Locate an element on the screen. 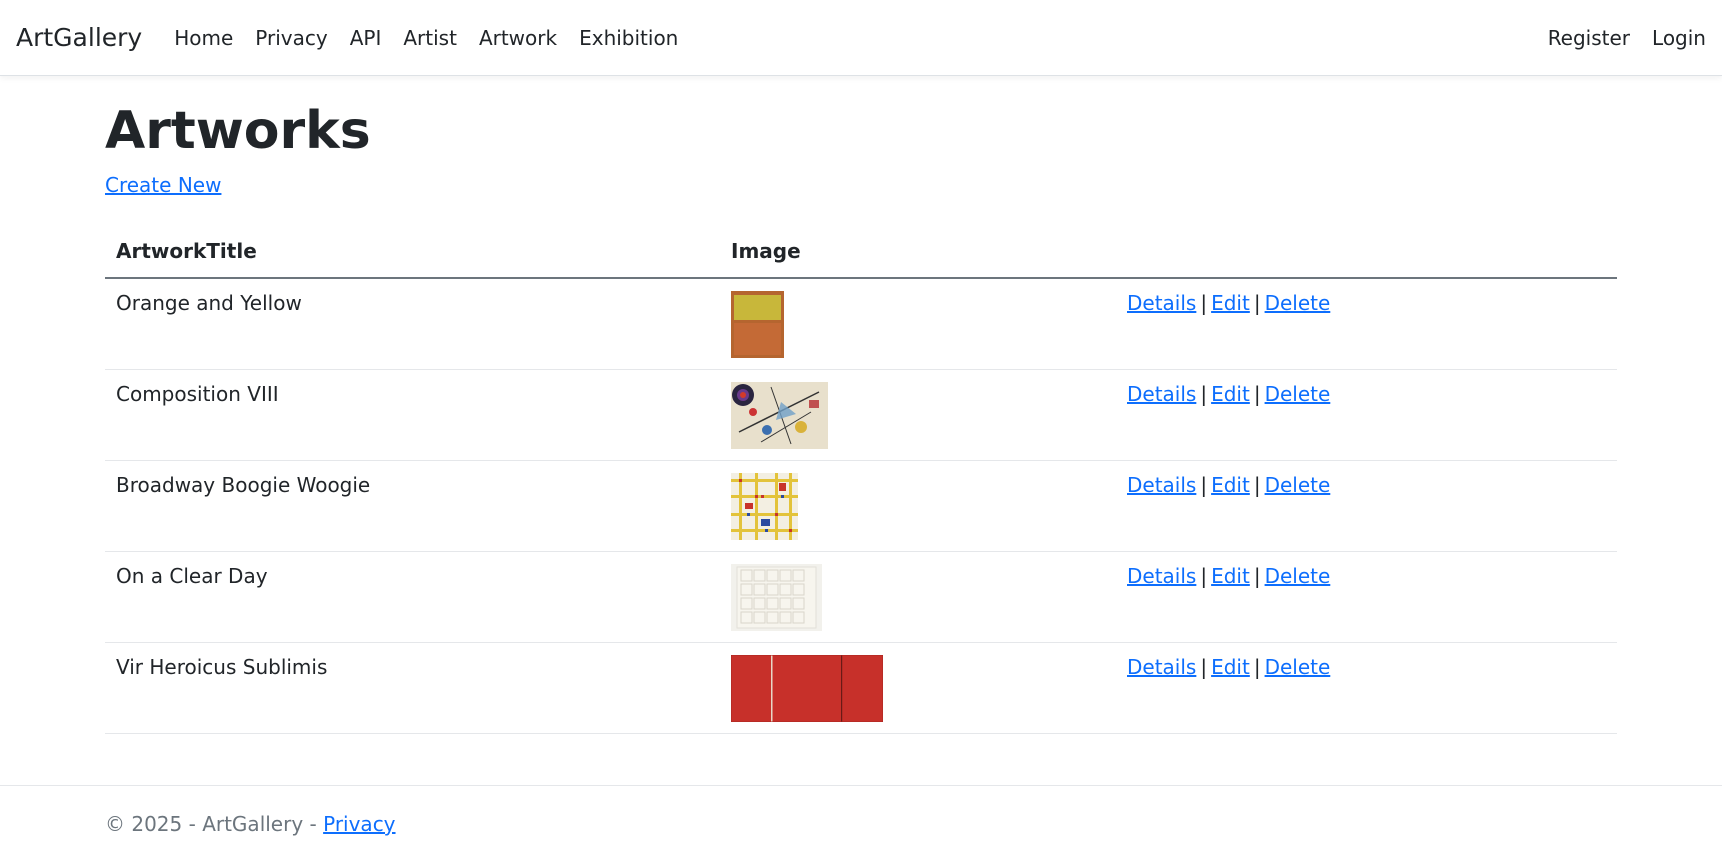 The width and height of the screenshot is (1722, 866). table-row: Orange and Yellow Details | Edit | Delete is located at coordinates (861, 323).